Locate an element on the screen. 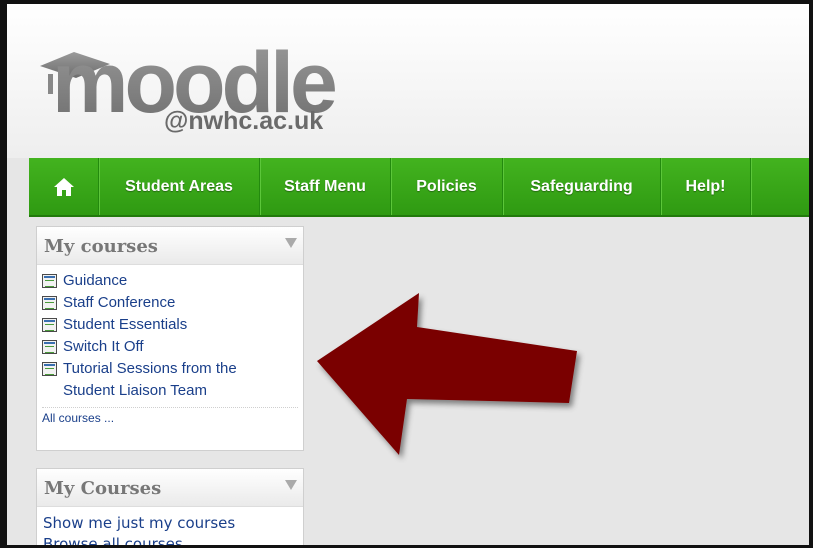 This screenshot has width=813, height=548. course-link-switch-it-off: Switch It Off is located at coordinates (172, 347).